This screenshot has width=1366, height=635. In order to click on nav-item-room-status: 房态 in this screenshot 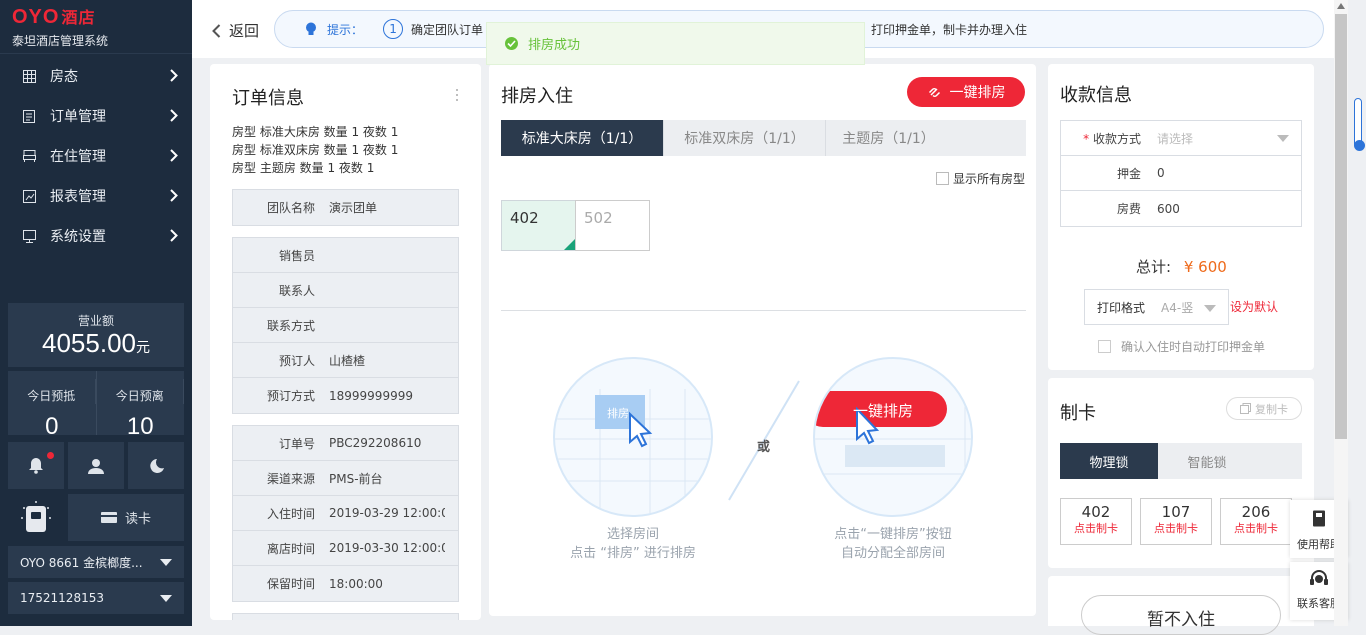, I will do `click(96, 76)`.